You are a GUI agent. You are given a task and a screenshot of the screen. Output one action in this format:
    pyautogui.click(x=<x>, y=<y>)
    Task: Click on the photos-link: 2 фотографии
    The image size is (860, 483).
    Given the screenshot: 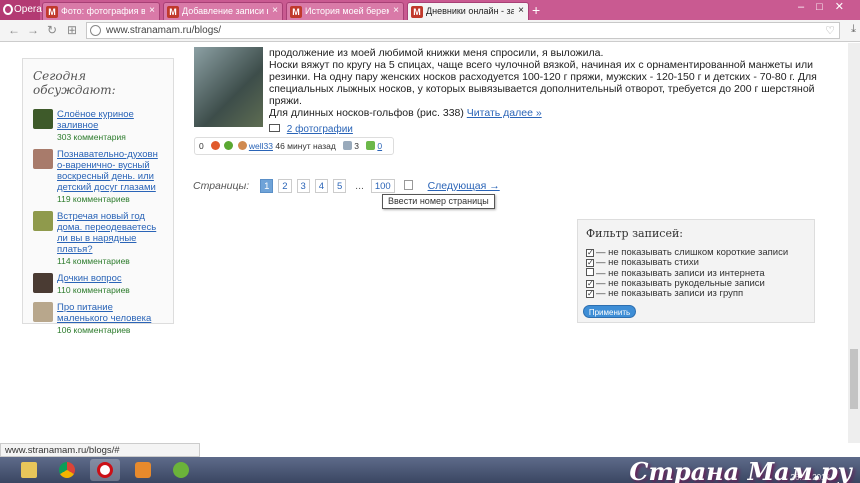 What is the action you would take?
    pyautogui.click(x=320, y=129)
    